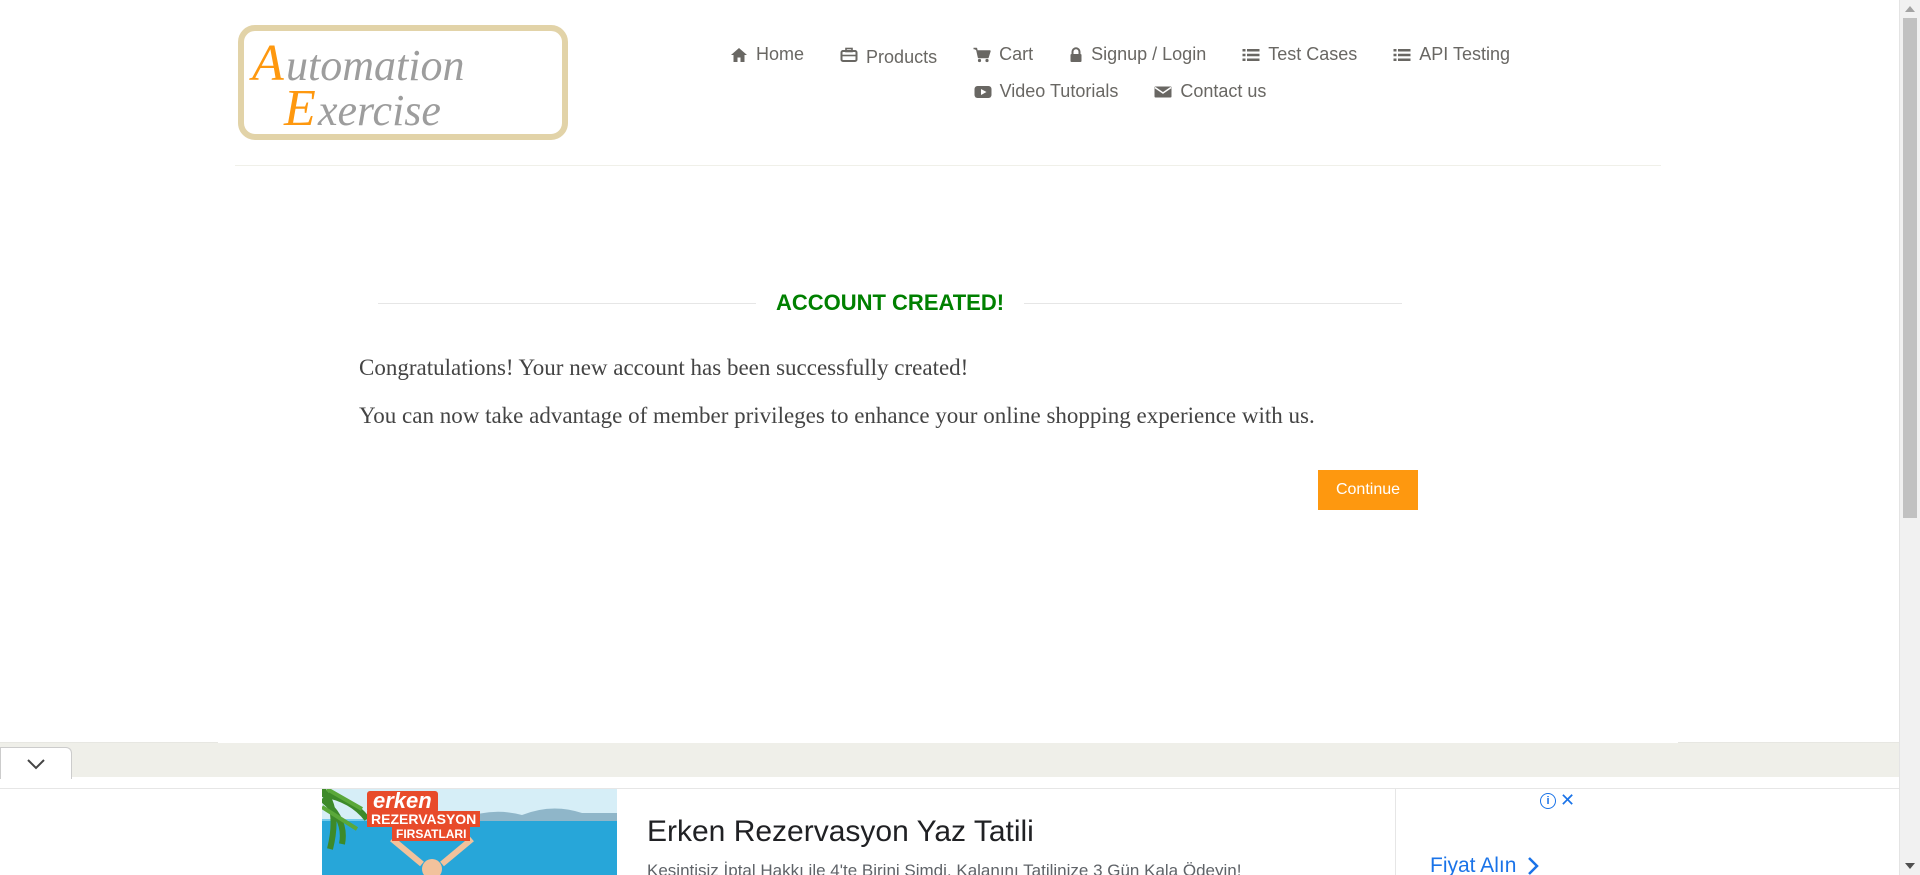  Describe the element at coordinates (1910, 9) in the screenshot. I see `scroll-up-arrow` at that location.